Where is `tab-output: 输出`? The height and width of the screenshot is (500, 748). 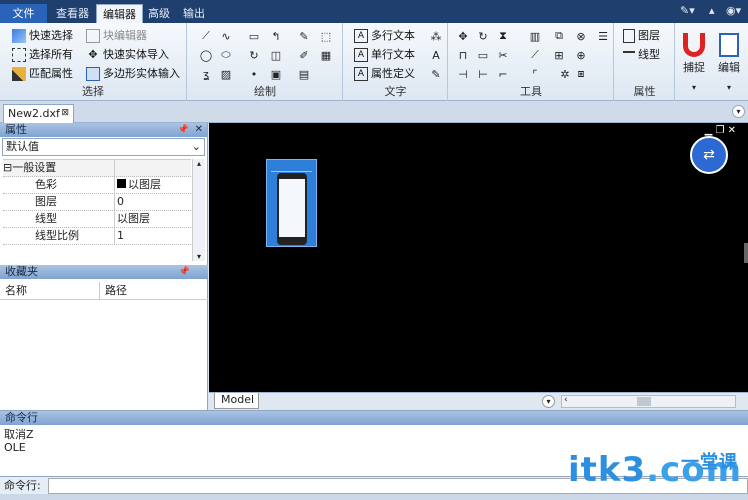 tab-output: 输出 is located at coordinates (194, 13).